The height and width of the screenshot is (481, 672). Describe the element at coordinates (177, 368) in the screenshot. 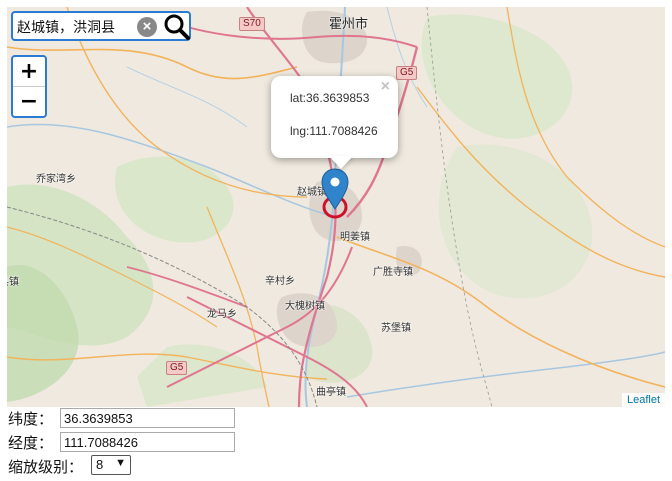

I see `road-shield-g5-bottom: G5` at that location.